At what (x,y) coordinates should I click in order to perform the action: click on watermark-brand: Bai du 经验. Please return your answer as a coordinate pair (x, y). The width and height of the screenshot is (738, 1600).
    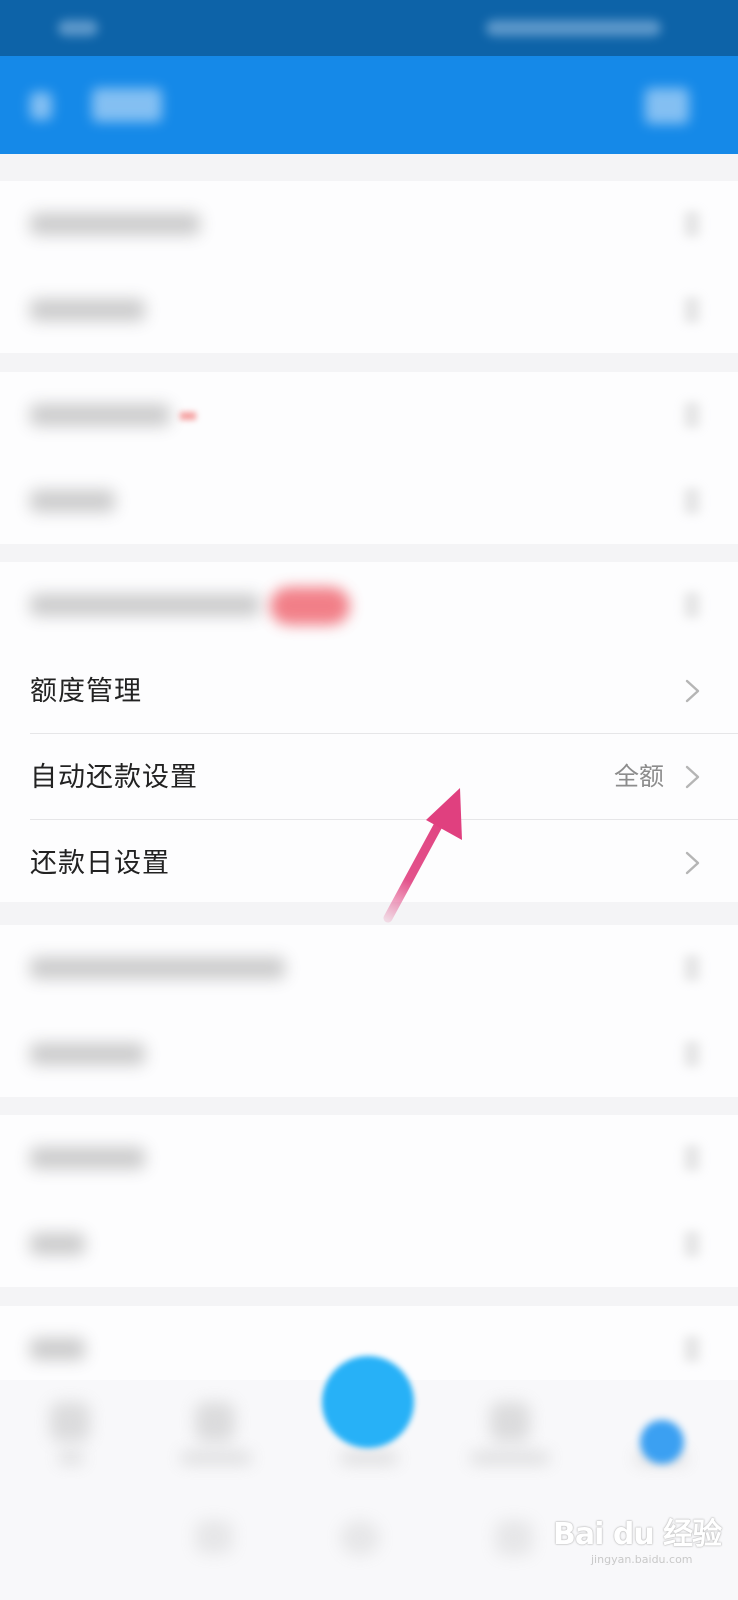
    Looking at the image, I should click on (637, 1534).